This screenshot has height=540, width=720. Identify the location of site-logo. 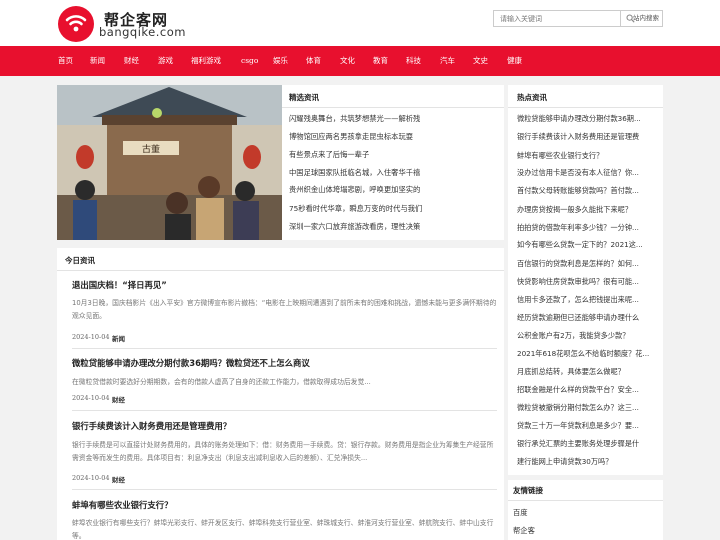
(76, 24).